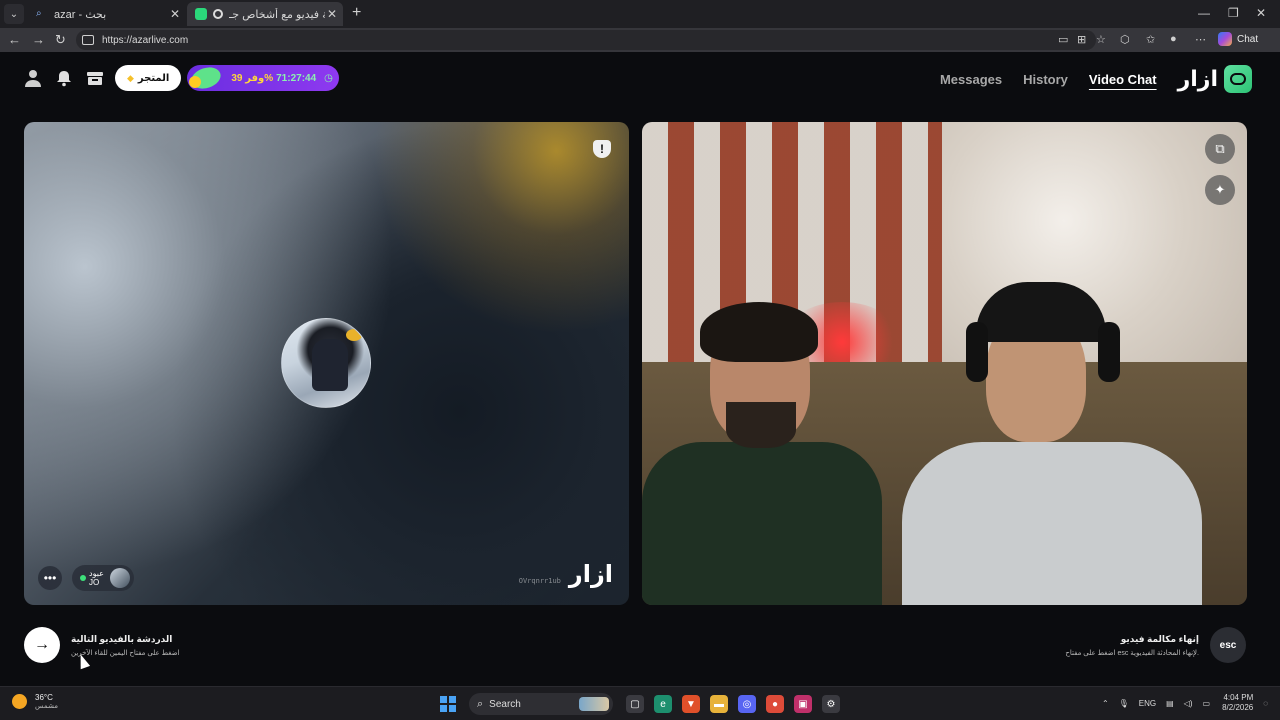 The height and width of the screenshot is (720, 1280). Describe the element at coordinates (64, 78) in the screenshot. I see `notification-bell-icon` at that location.